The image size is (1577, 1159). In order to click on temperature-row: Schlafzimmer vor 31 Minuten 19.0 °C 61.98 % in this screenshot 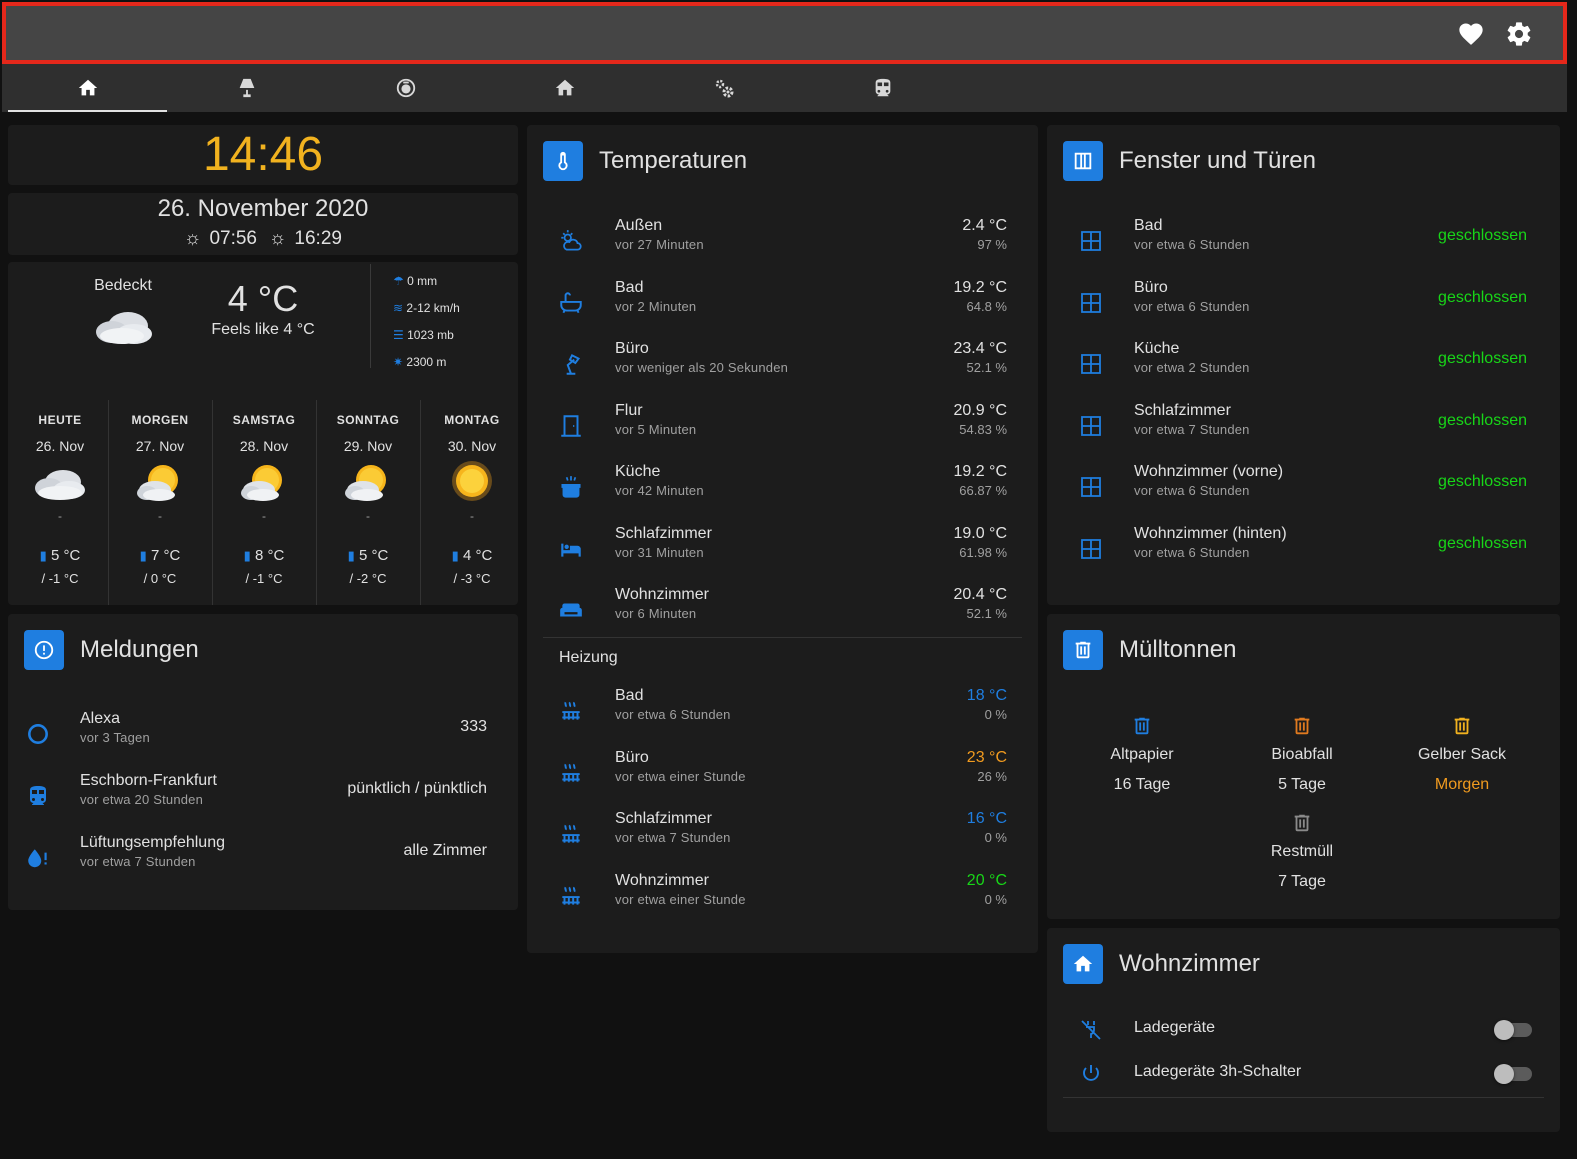, I will do `click(782, 552)`.